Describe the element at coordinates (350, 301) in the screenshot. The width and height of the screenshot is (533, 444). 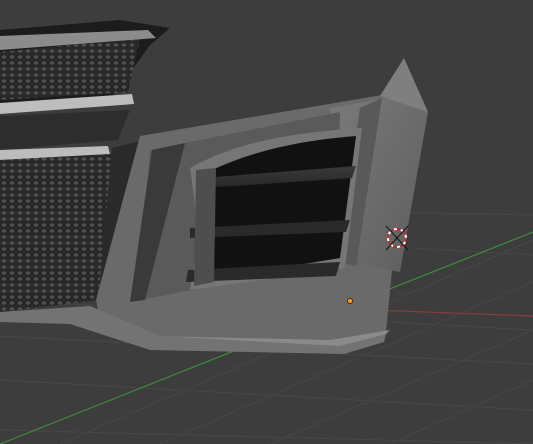
I see `object-origin-icon` at that location.